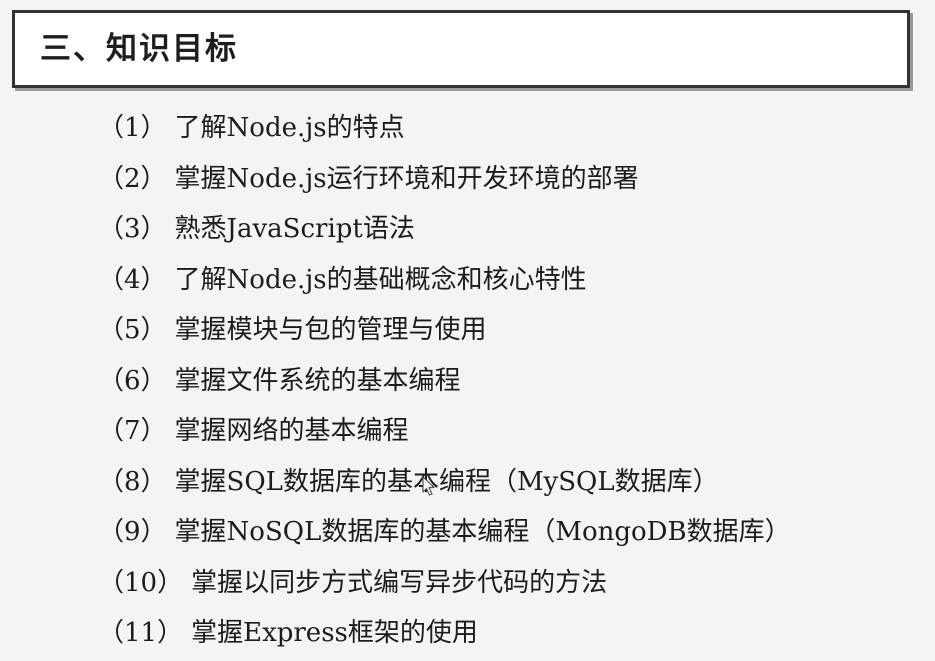 Image resolution: width=935 pixels, height=661 pixels. Describe the element at coordinates (132, 128) in the screenshot. I see `list-item-number: （1）` at that location.